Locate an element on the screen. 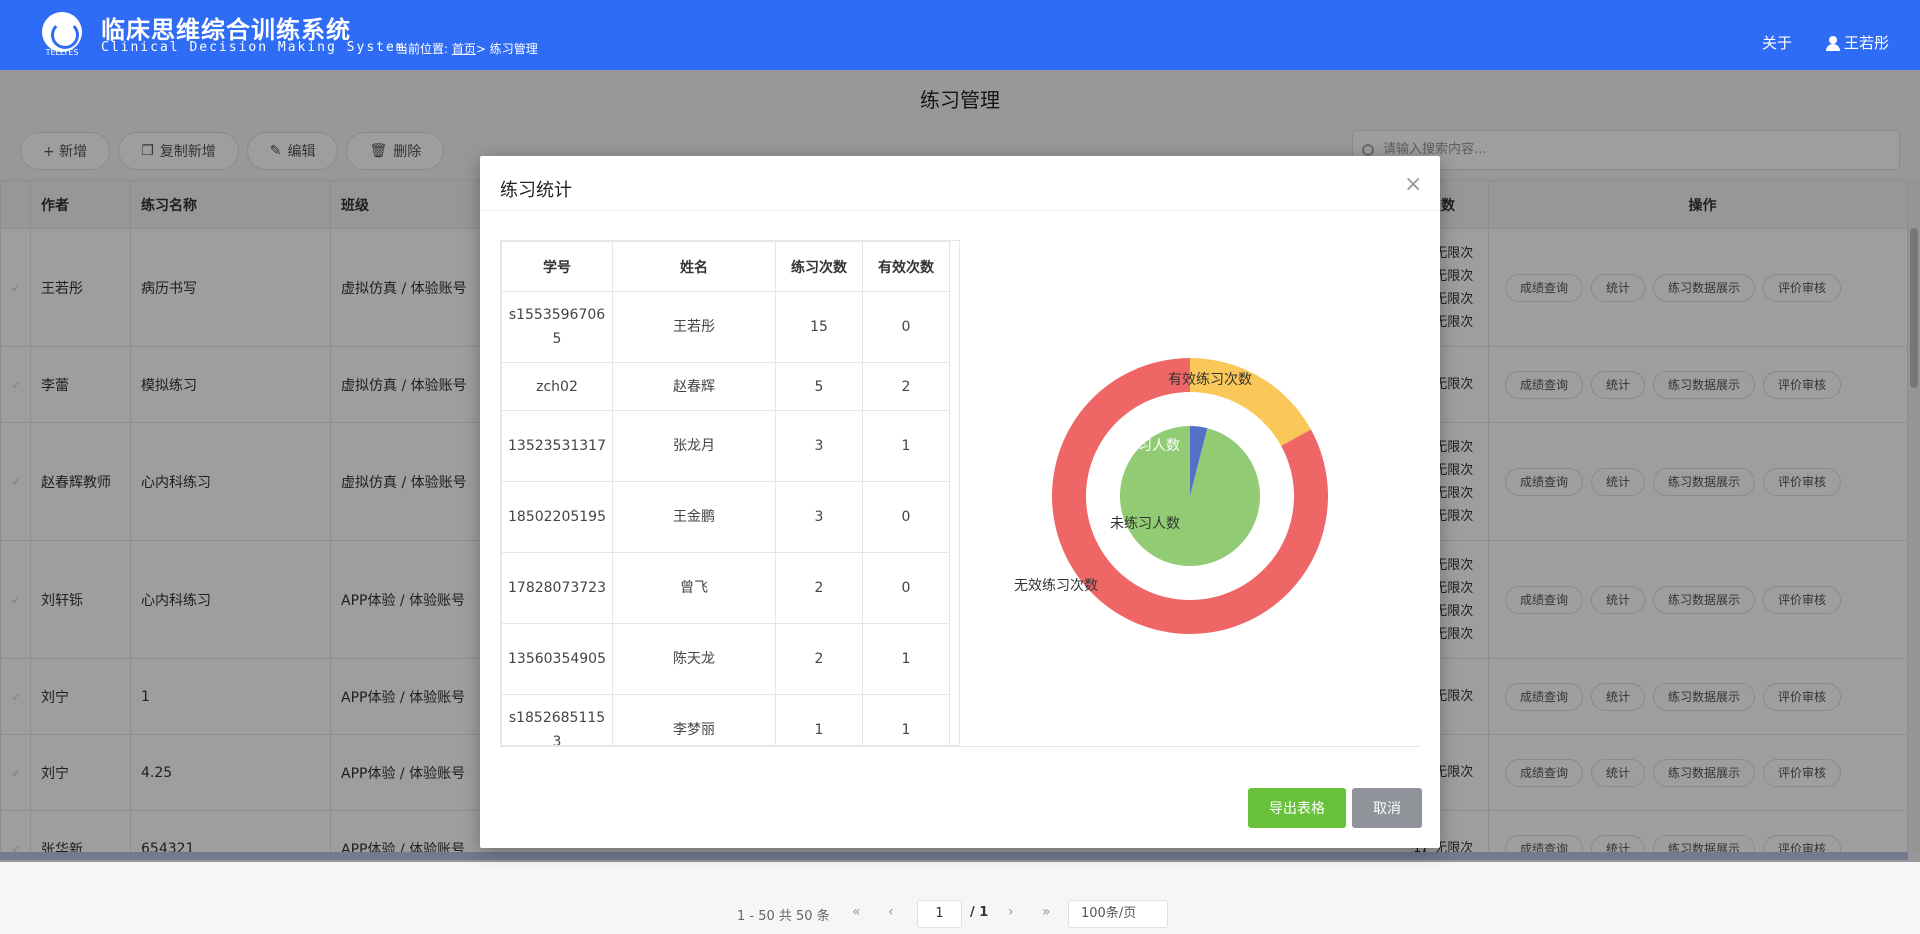 Image resolution: width=1920 pixels, height=934 pixels. app-subtitle: Clinical Decision Making System is located at coordinates (253, 47).